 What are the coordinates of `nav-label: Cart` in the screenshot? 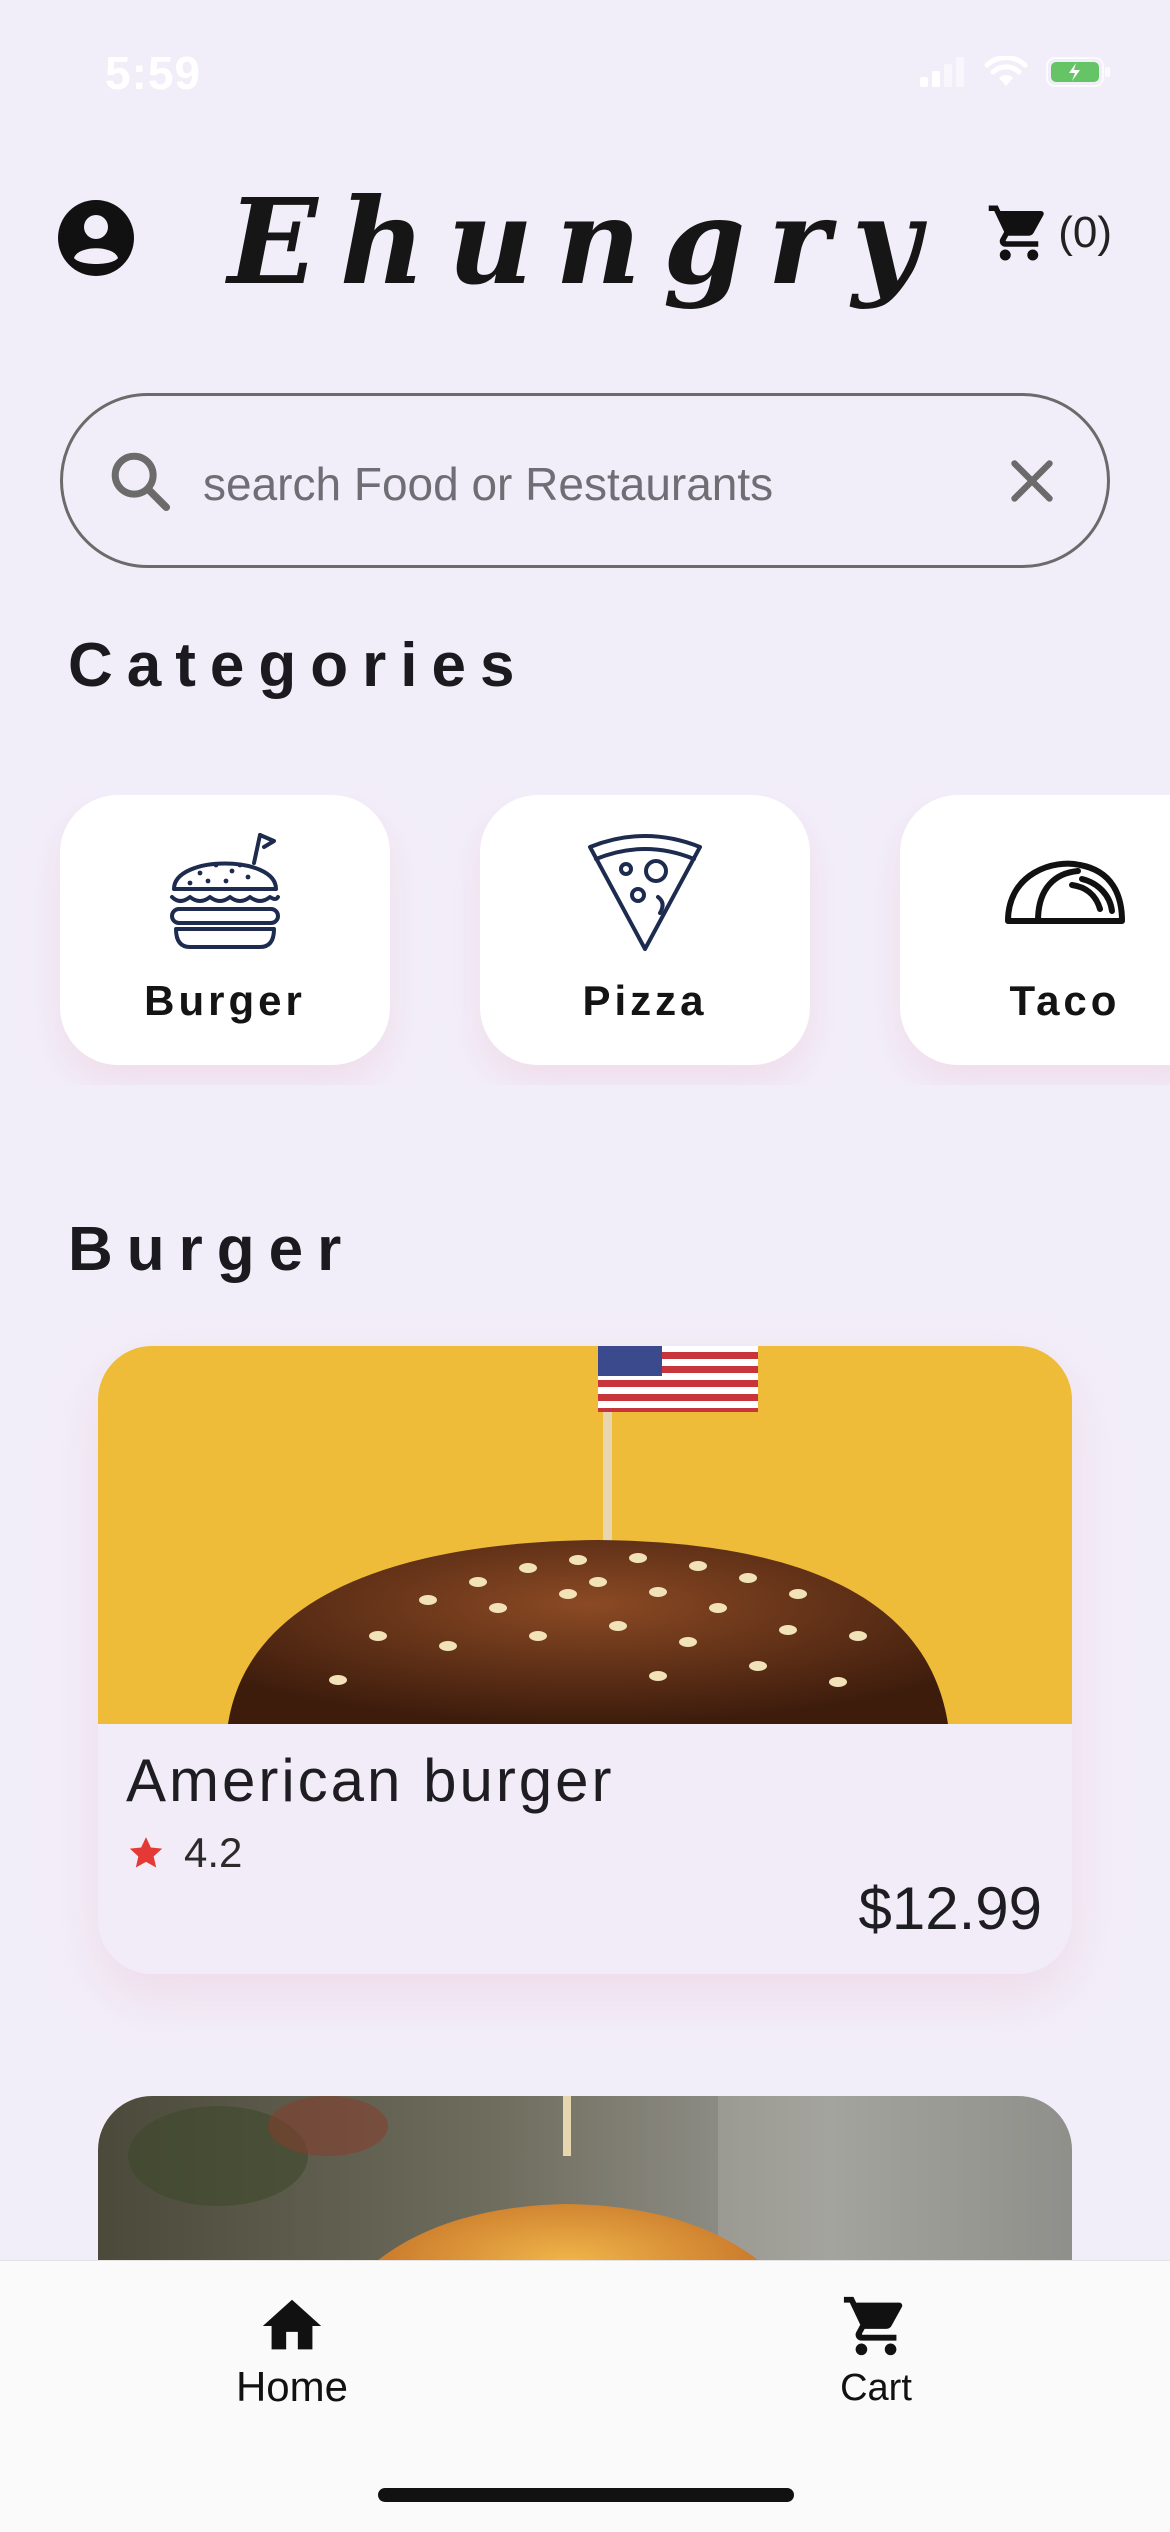 It's located at (876, 2388).